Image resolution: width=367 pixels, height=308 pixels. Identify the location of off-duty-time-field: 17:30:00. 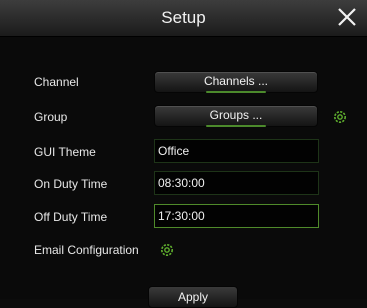
(236, 216).